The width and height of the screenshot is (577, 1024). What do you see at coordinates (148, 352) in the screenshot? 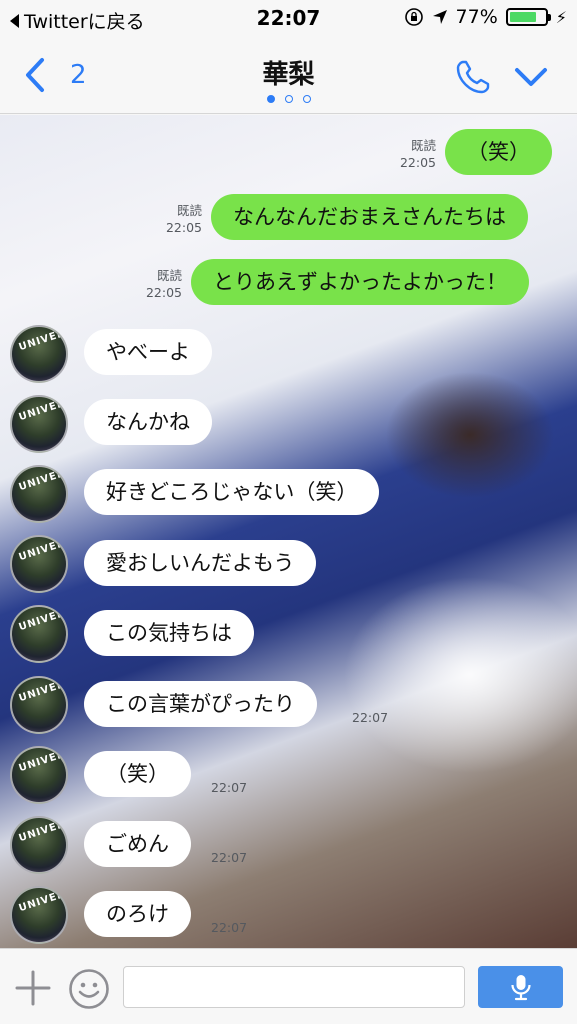
I see `message-bubble-in: やべーよ` at bounding box center [148, 352].